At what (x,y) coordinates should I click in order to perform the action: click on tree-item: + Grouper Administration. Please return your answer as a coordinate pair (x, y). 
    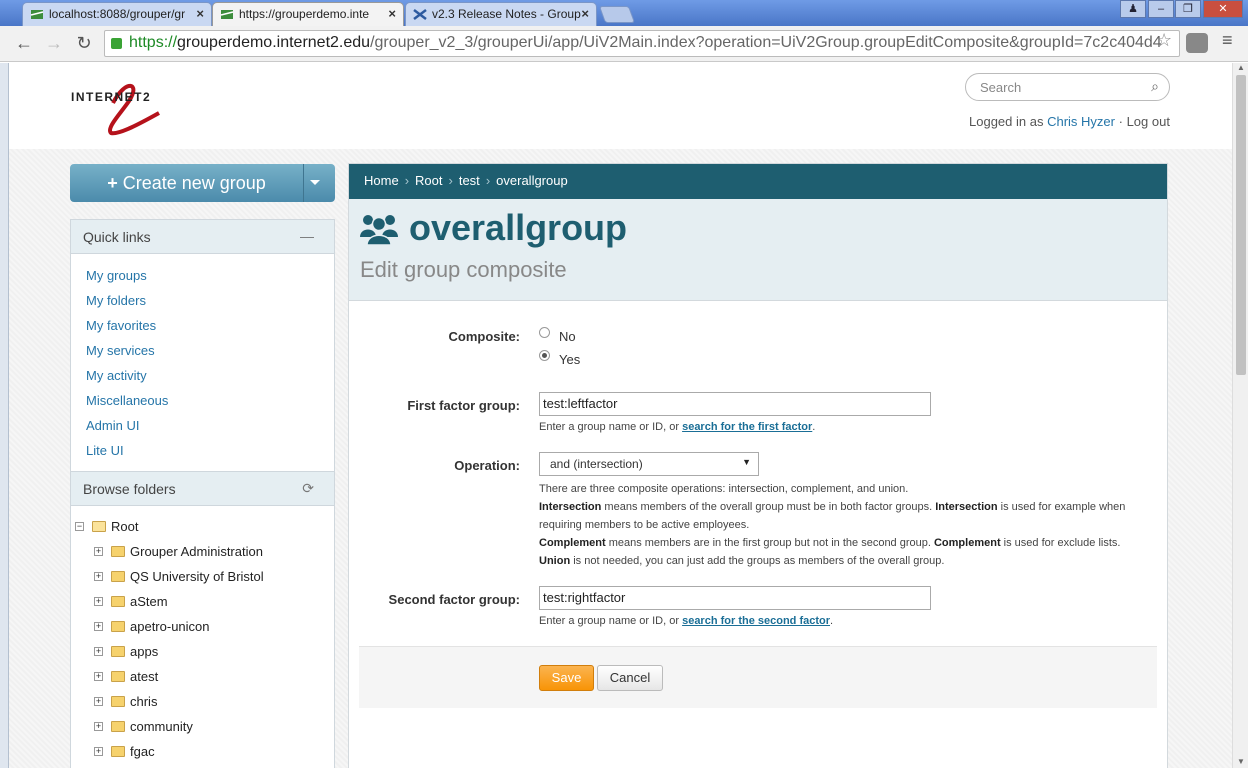
    Looking at the image, I should click on (202, 552).